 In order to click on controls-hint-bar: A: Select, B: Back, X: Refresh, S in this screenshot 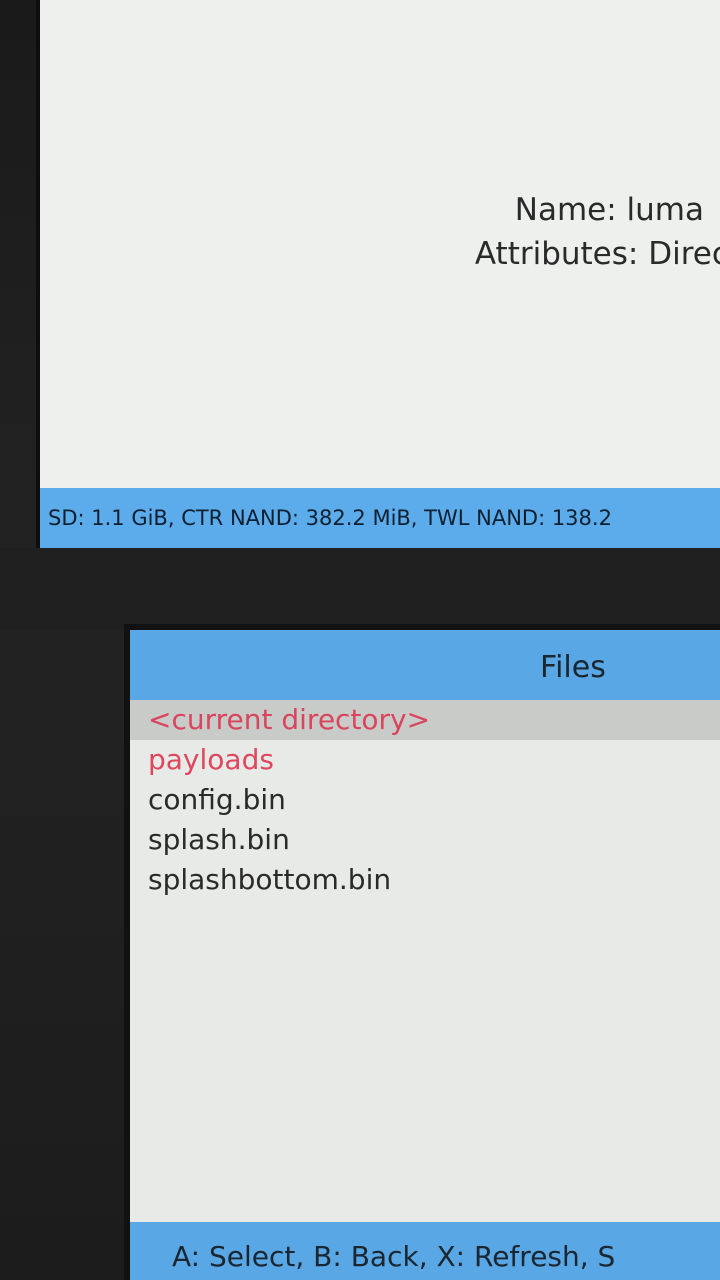, I will do `click(425, 1251)`.